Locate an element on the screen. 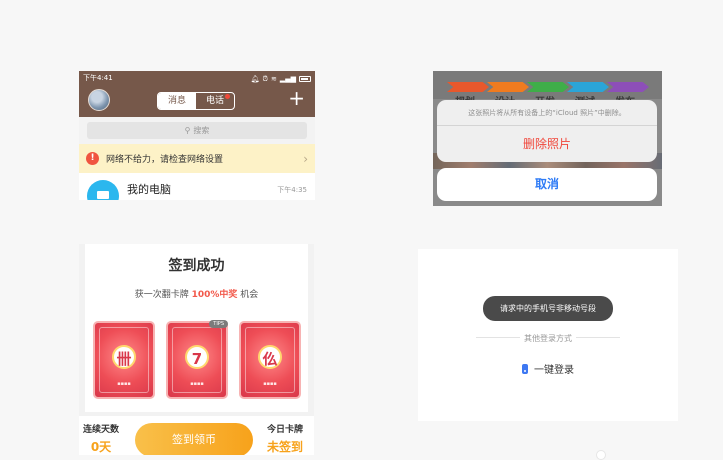  status-time: 下午4:41 is located at coordinates (98, 78).